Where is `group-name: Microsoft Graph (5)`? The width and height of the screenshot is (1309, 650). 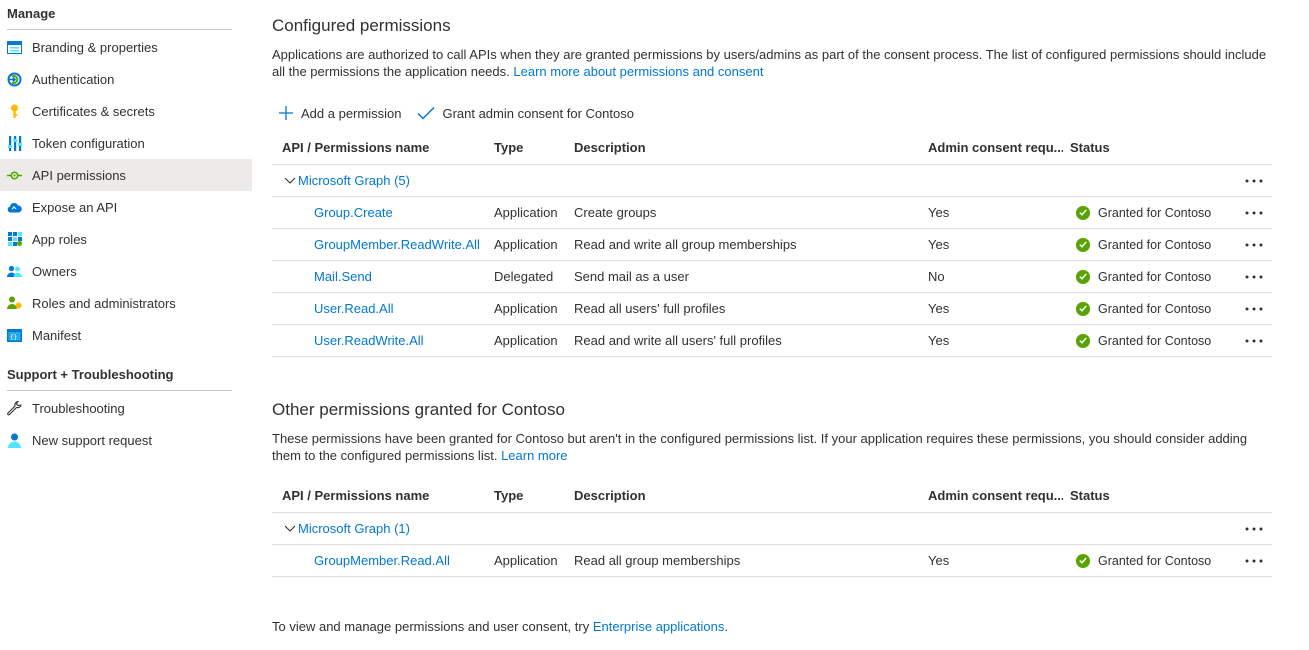 group-name: Microsoft Graph (5) is located at coordinates (354, 180).